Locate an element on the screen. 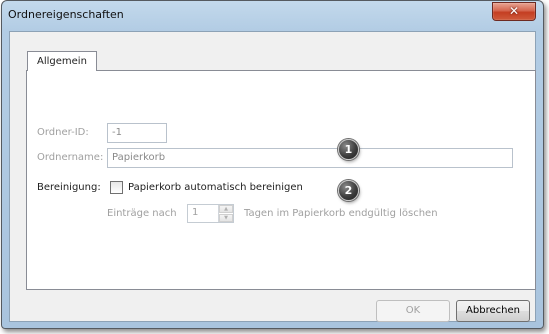 The width and height of the screenshot is (549, 334). auto-cleanup-checkbox-label: Papierkorb automatisch bereinigen is located at coordinates (215, 187).